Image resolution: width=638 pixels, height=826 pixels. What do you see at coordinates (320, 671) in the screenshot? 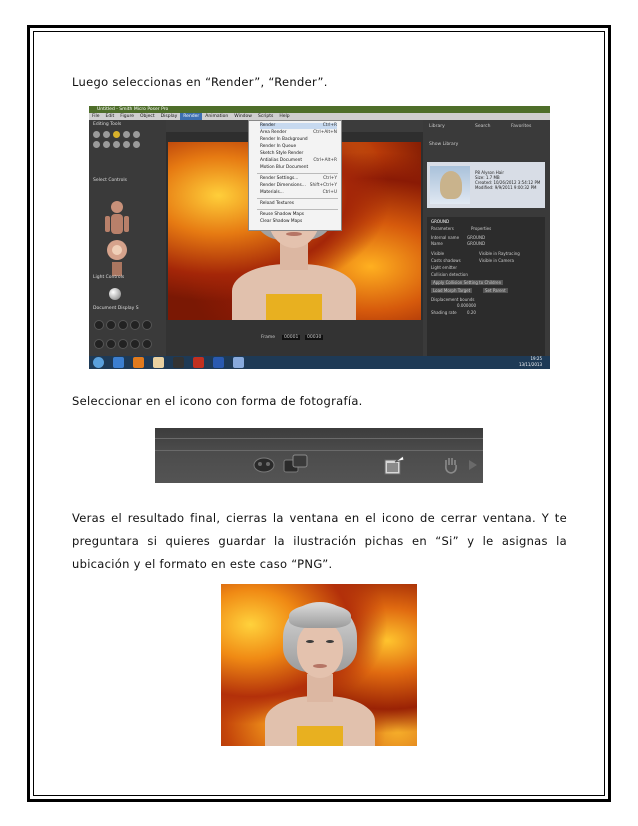
I see `figure-render` at bounding box center [320, 671].